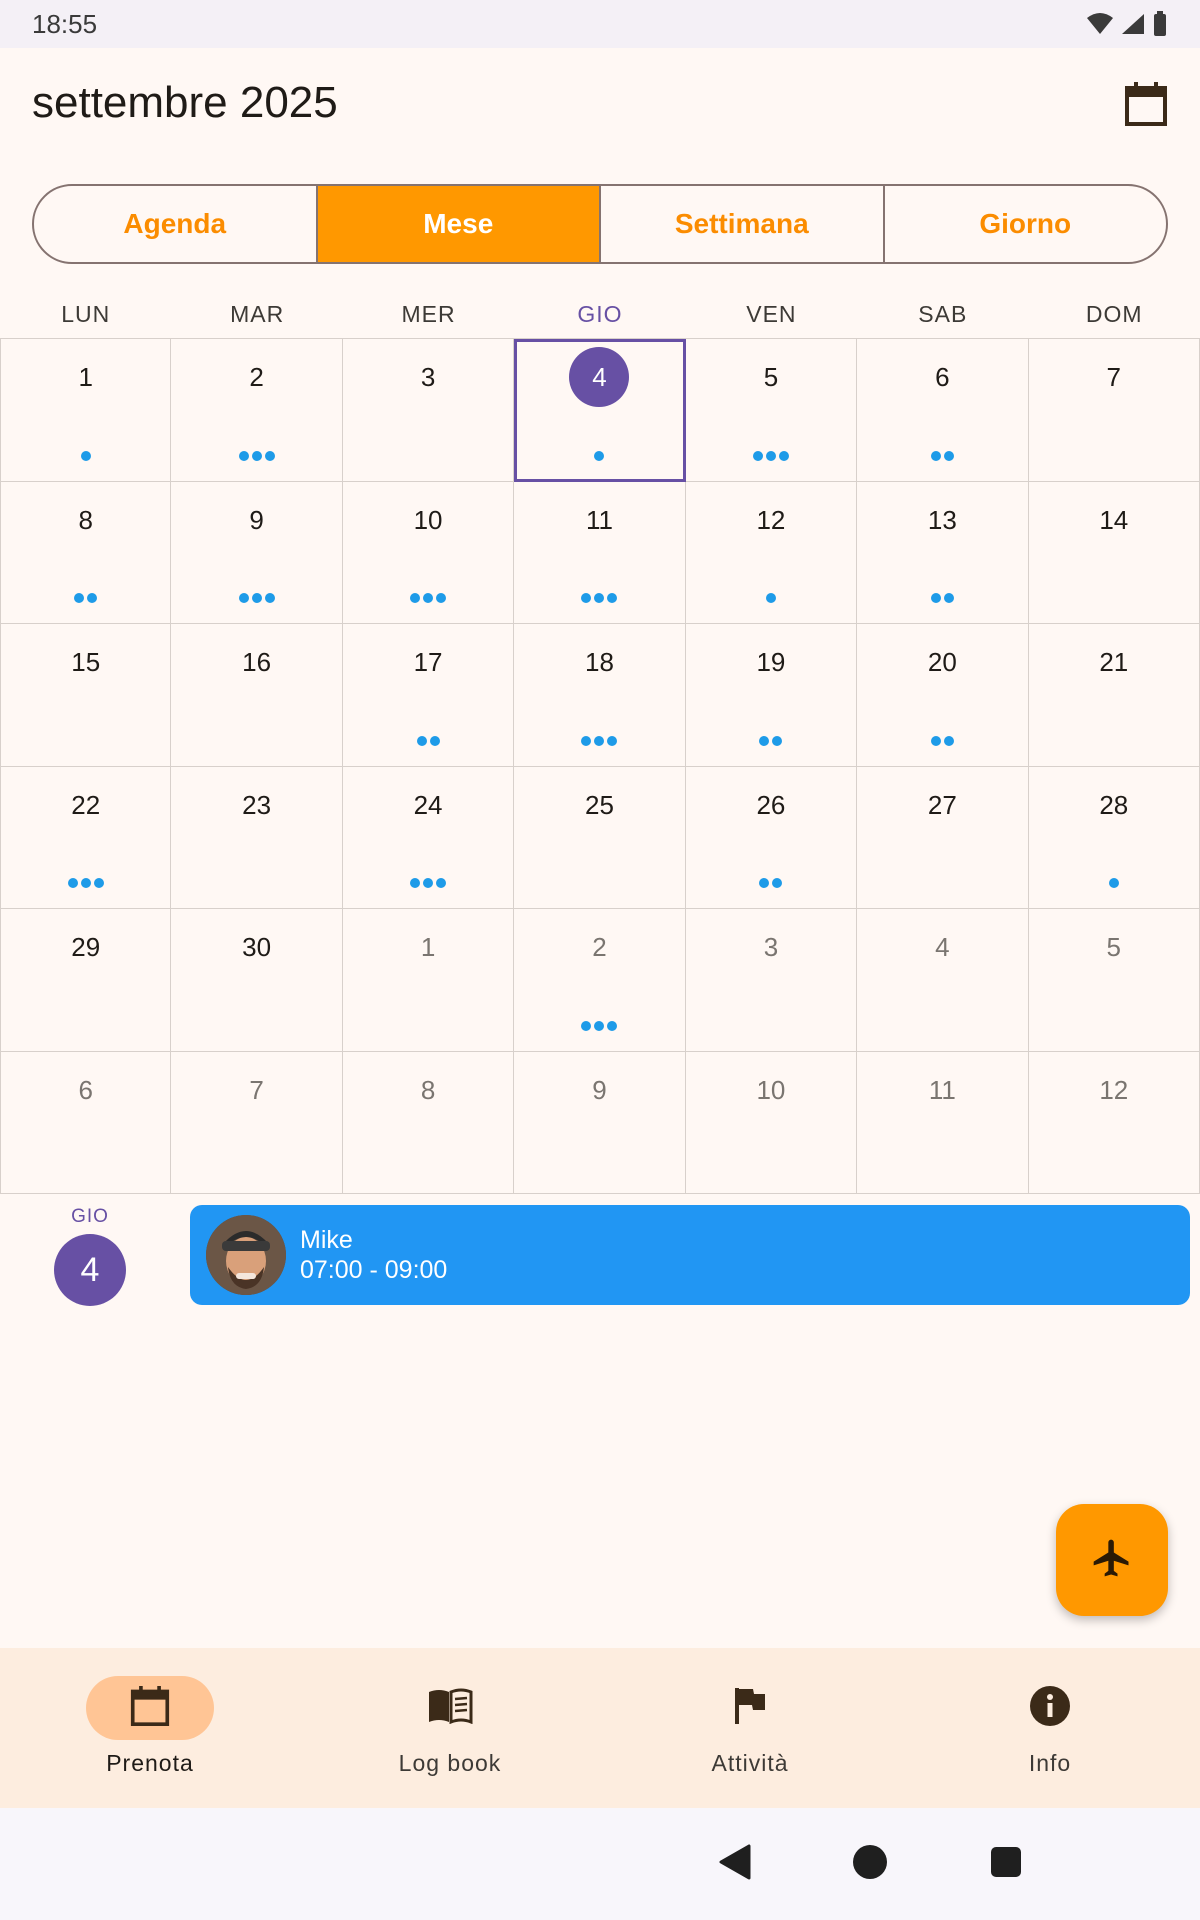 The height and width of the screenshot is (1920, 1200). What do you see at coordinates (599, 1089) in the screenshot?
I see `day-number-text: 9` at bounding box center [599, 1089].